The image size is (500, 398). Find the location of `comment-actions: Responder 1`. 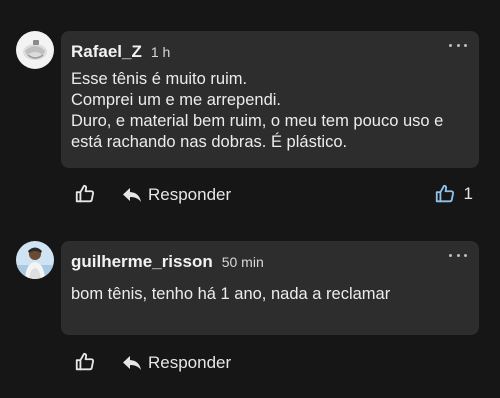

comment-actions: Responder 1 is located at coordinates (250, 196).